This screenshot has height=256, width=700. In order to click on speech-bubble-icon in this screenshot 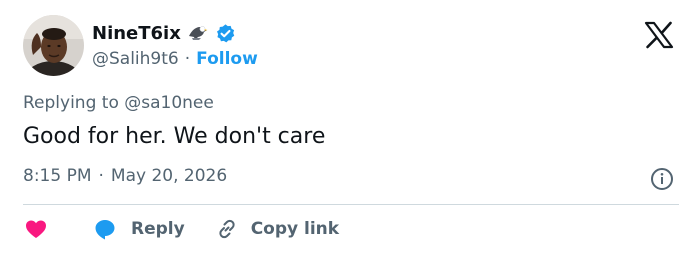, I will do `click(105, 230)`.